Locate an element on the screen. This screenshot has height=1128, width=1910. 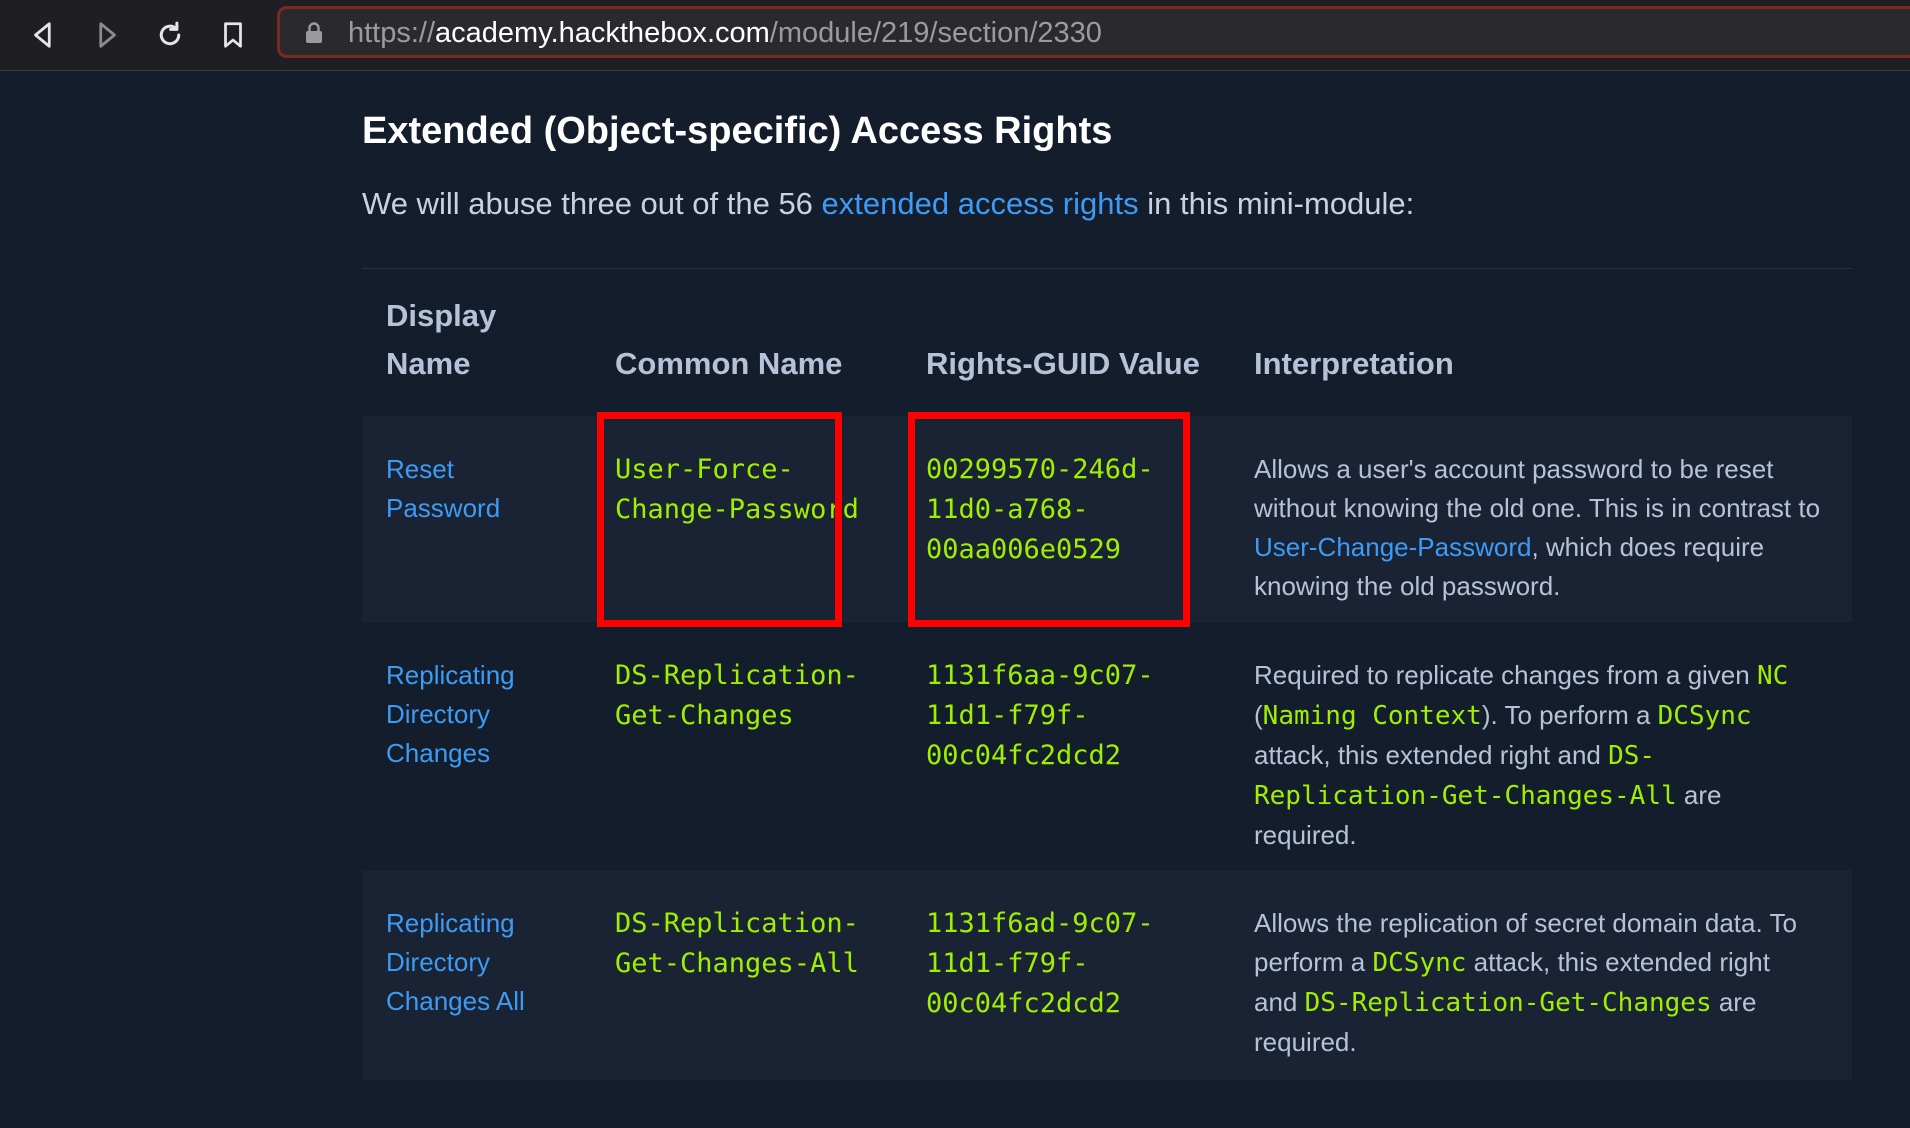
bookmark-button is located at coordinates (233, 35).